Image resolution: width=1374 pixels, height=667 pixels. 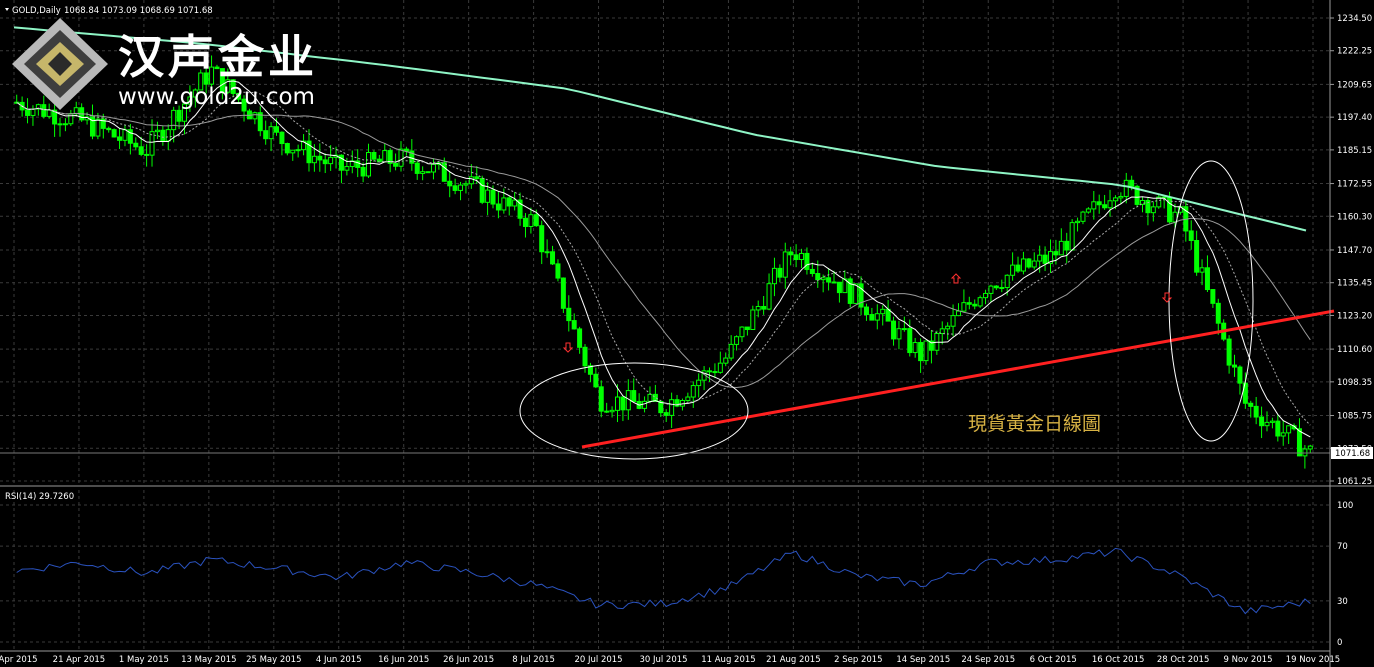 What do you see at coordinates (403, 660) in the screenshot?
I see `date-tick-label: 16 Jun 2015` at bounding box center [403, 660].